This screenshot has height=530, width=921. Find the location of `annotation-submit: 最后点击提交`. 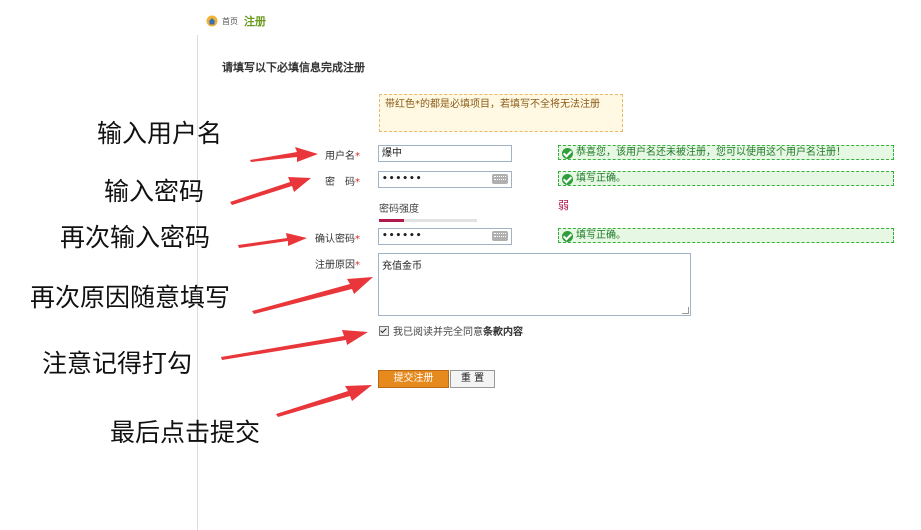

annotation-submit: 最后点击提交 is located at coordinates (185, 432).